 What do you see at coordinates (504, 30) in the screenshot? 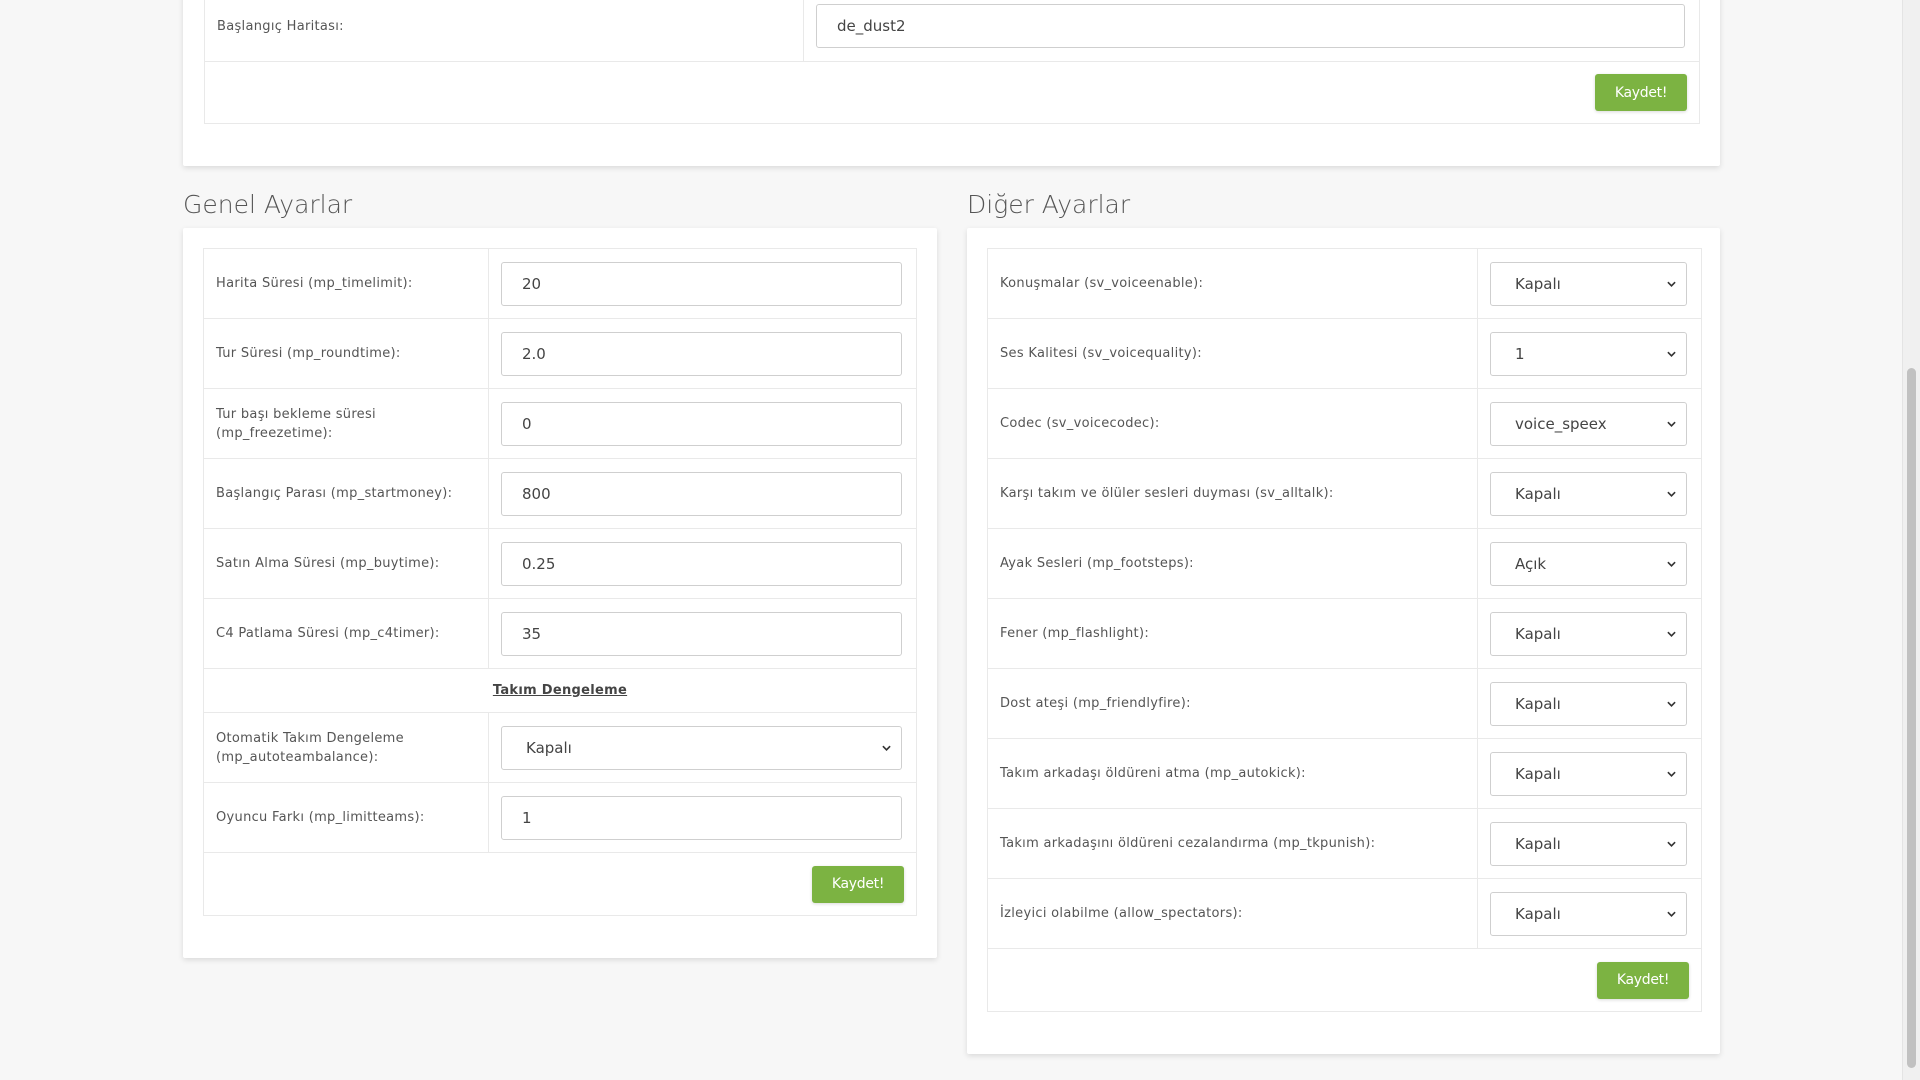
I see `start-map-label: Başlangıç Haritası:` at bounding box center [504, 30].